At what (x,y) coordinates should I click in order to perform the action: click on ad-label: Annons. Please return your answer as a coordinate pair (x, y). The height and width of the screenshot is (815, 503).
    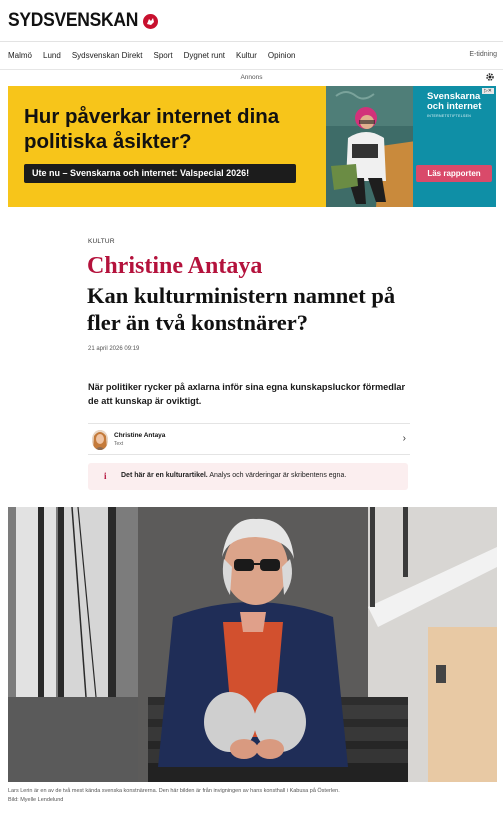
    Looking at the image, I should click on (251, 77).